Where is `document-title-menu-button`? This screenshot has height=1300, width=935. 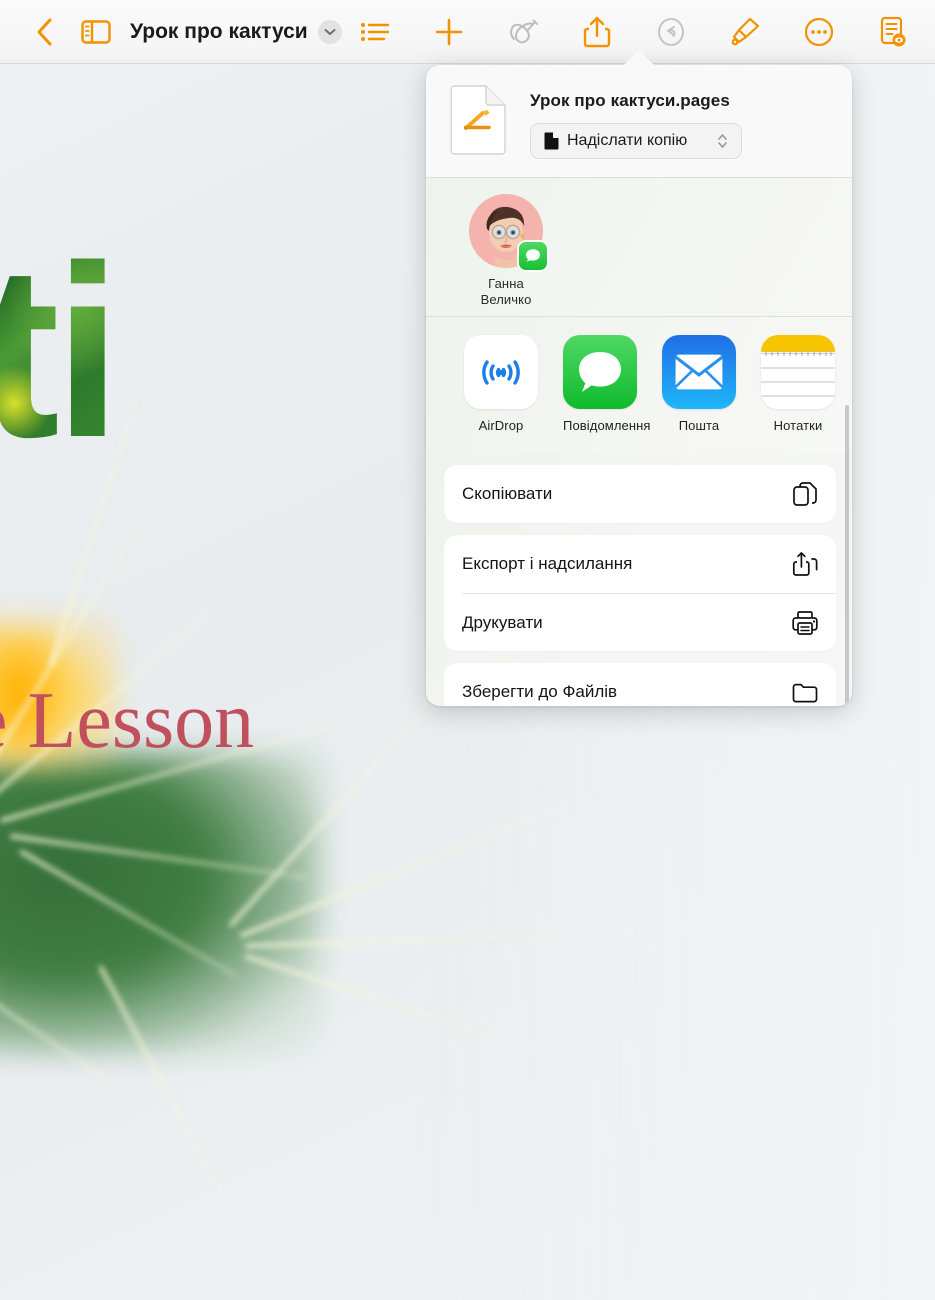 document-title-menu-button is located at coordinates (329, 31).